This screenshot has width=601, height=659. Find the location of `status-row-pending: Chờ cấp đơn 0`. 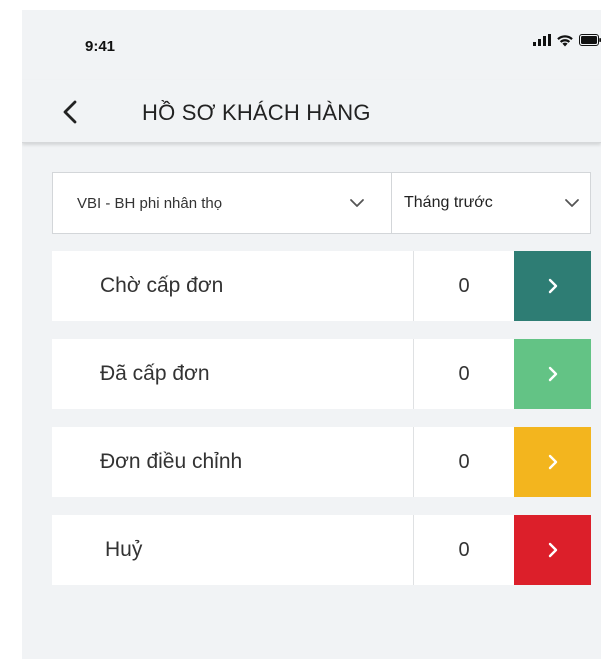

status-row-pending: Chờ cấp đơn 0 is located at coordinates (321, 286).